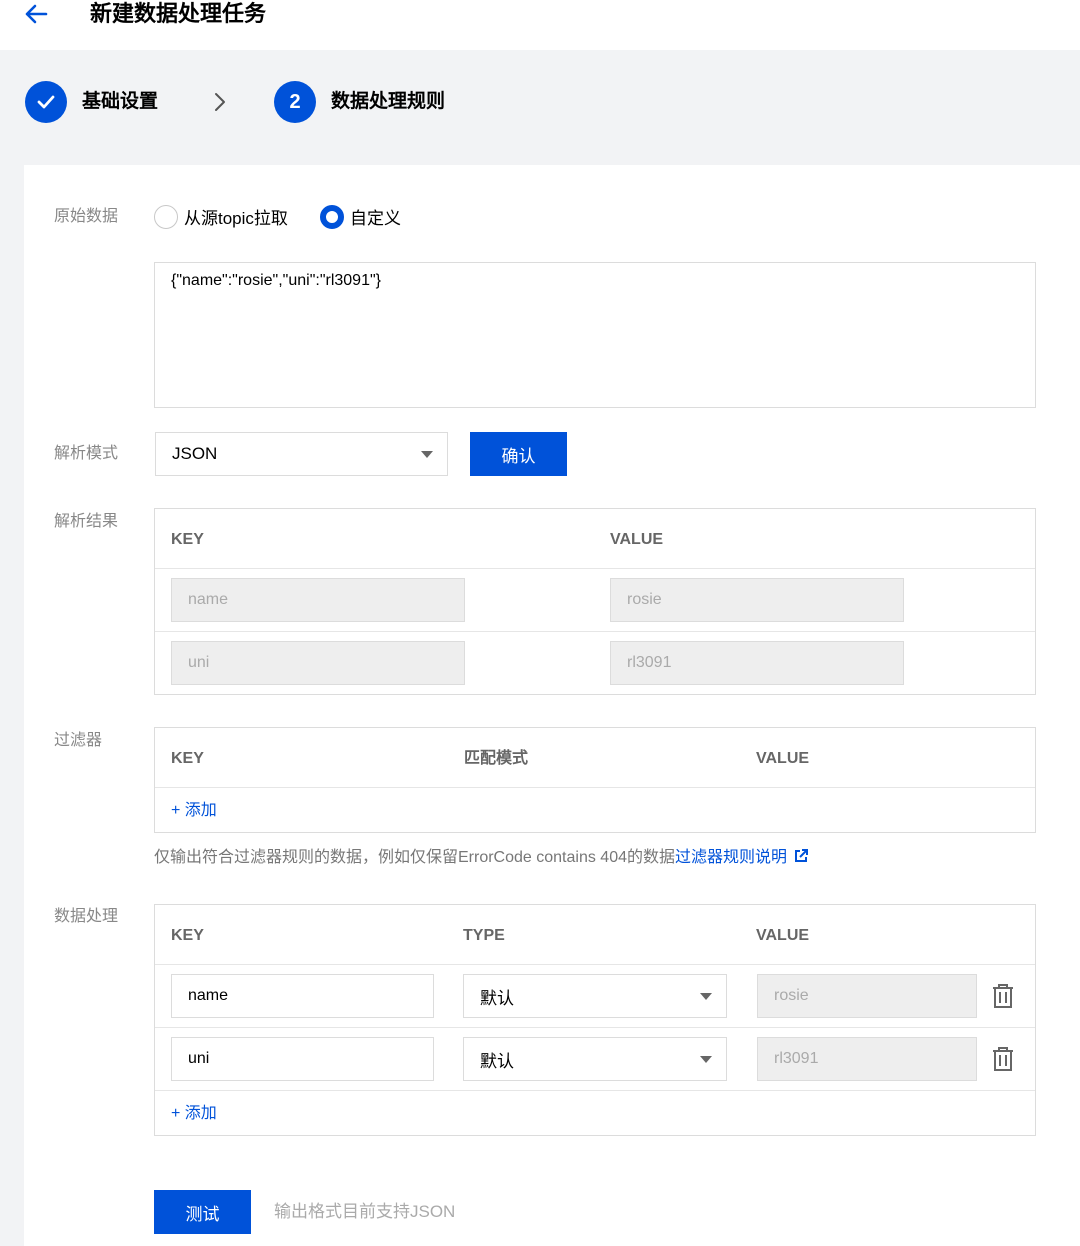 This screenshot has width=1080, height=1246. Describe the element at coordinates (595, 780) in the screenshot. I see `filter-table: KEY 匹配模式 VALUE + 添加` at that location.